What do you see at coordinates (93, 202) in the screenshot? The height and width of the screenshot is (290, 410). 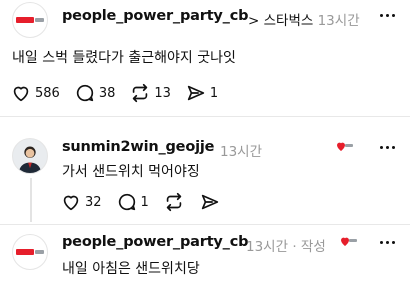 I see `like-count: 32` at bounding box center [93, 202].